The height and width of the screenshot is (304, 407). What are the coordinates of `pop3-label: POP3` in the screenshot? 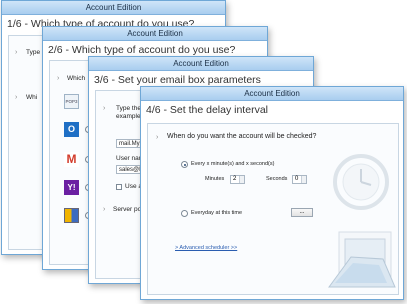 It's located at (71, 101).